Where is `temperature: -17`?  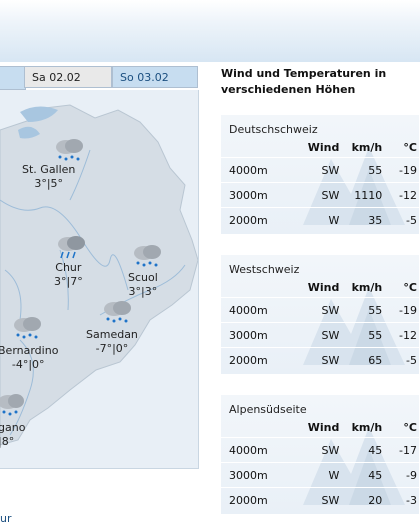 temperature: -17 is located at coordinates (400, 450).